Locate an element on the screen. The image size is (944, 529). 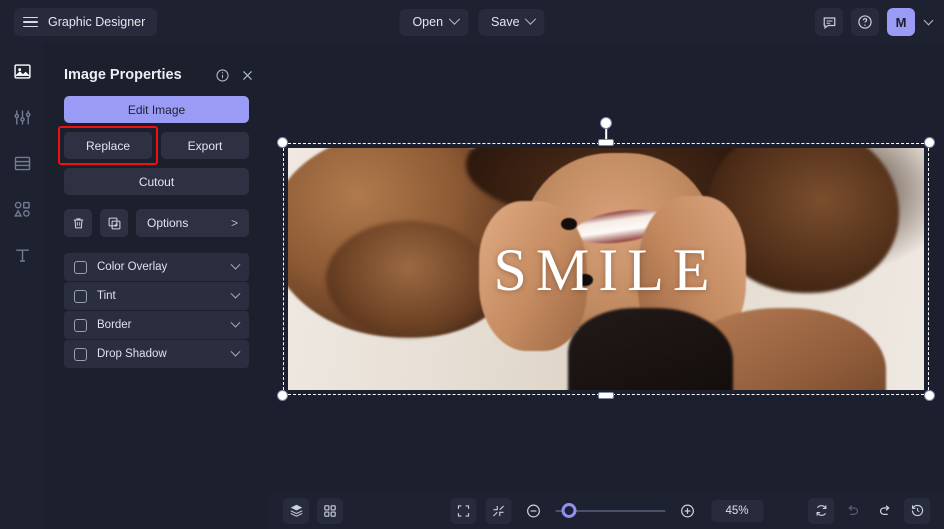
options-label: Options is located at coordinates (168, 223).